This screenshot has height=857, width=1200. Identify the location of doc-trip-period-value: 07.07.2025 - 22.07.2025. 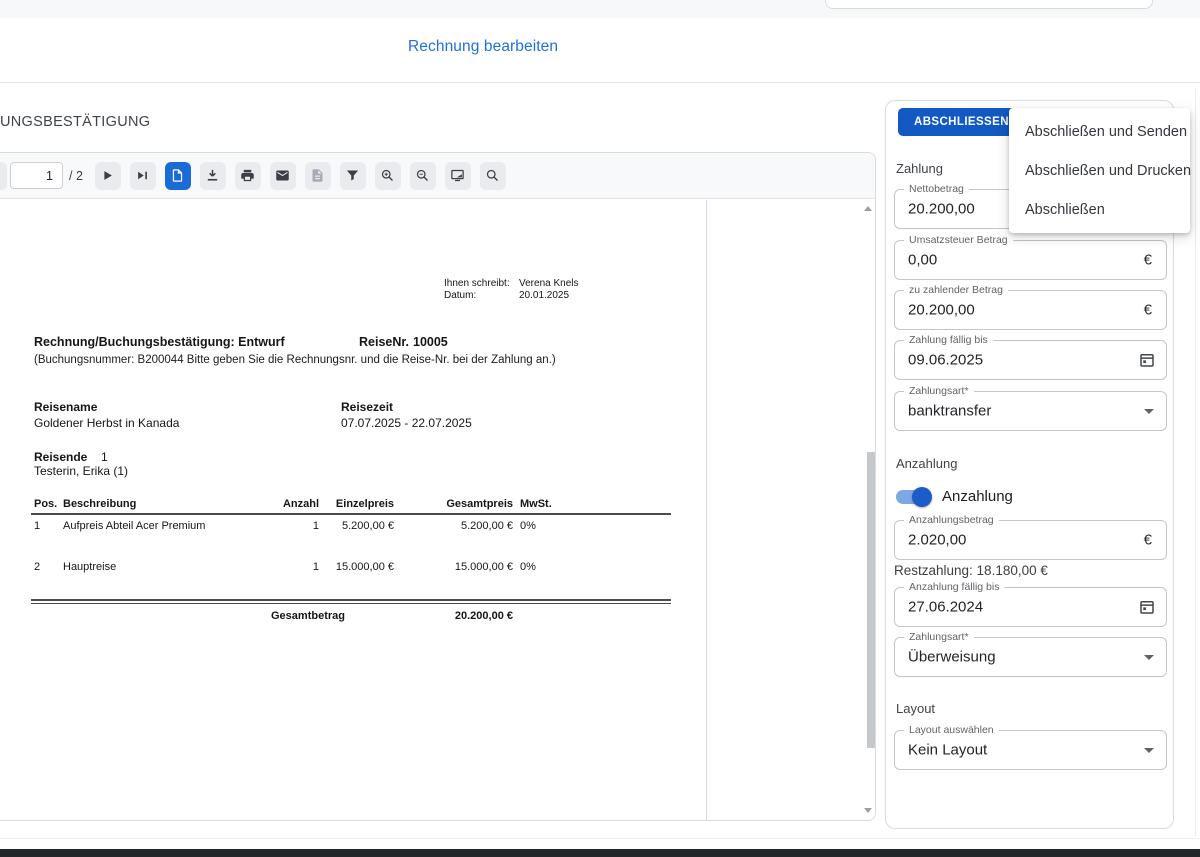
(406, 423).